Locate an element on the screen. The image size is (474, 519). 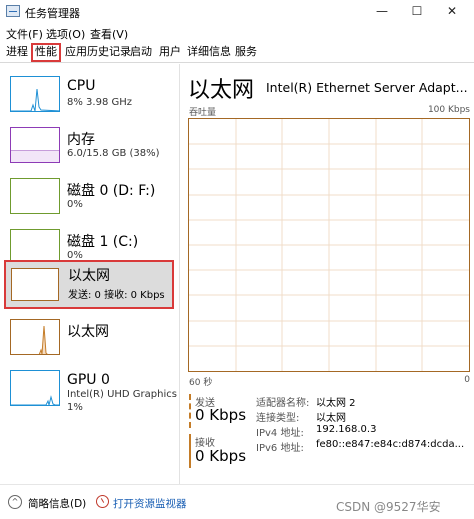
sidebar-item-subtitle-2: 1% is located at coordinates (75, 407).